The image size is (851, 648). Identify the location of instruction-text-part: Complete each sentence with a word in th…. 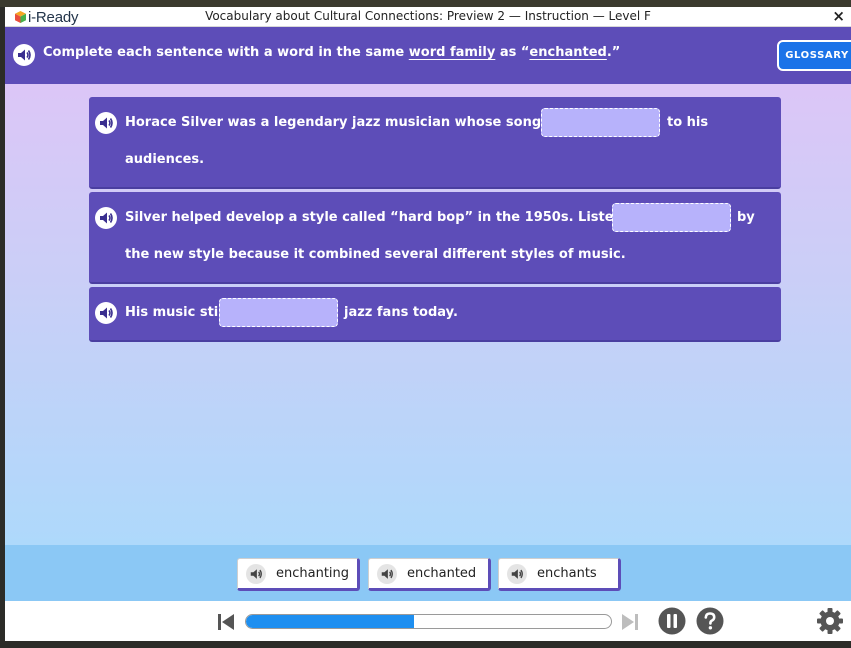
(226, 52).